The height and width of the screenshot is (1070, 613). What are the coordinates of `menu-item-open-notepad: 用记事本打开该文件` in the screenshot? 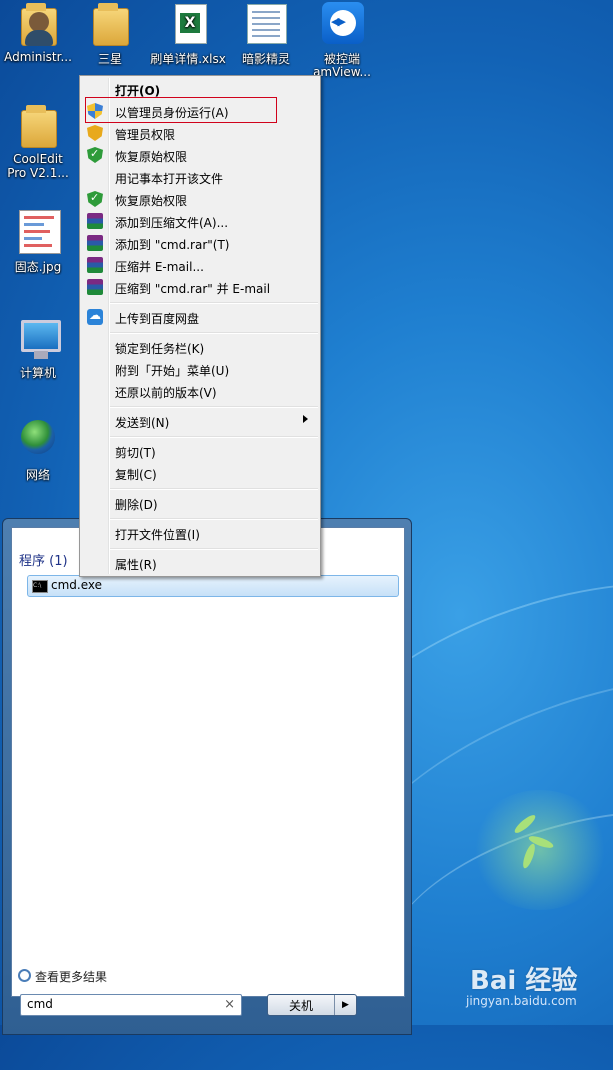 It's located at (199, 177).